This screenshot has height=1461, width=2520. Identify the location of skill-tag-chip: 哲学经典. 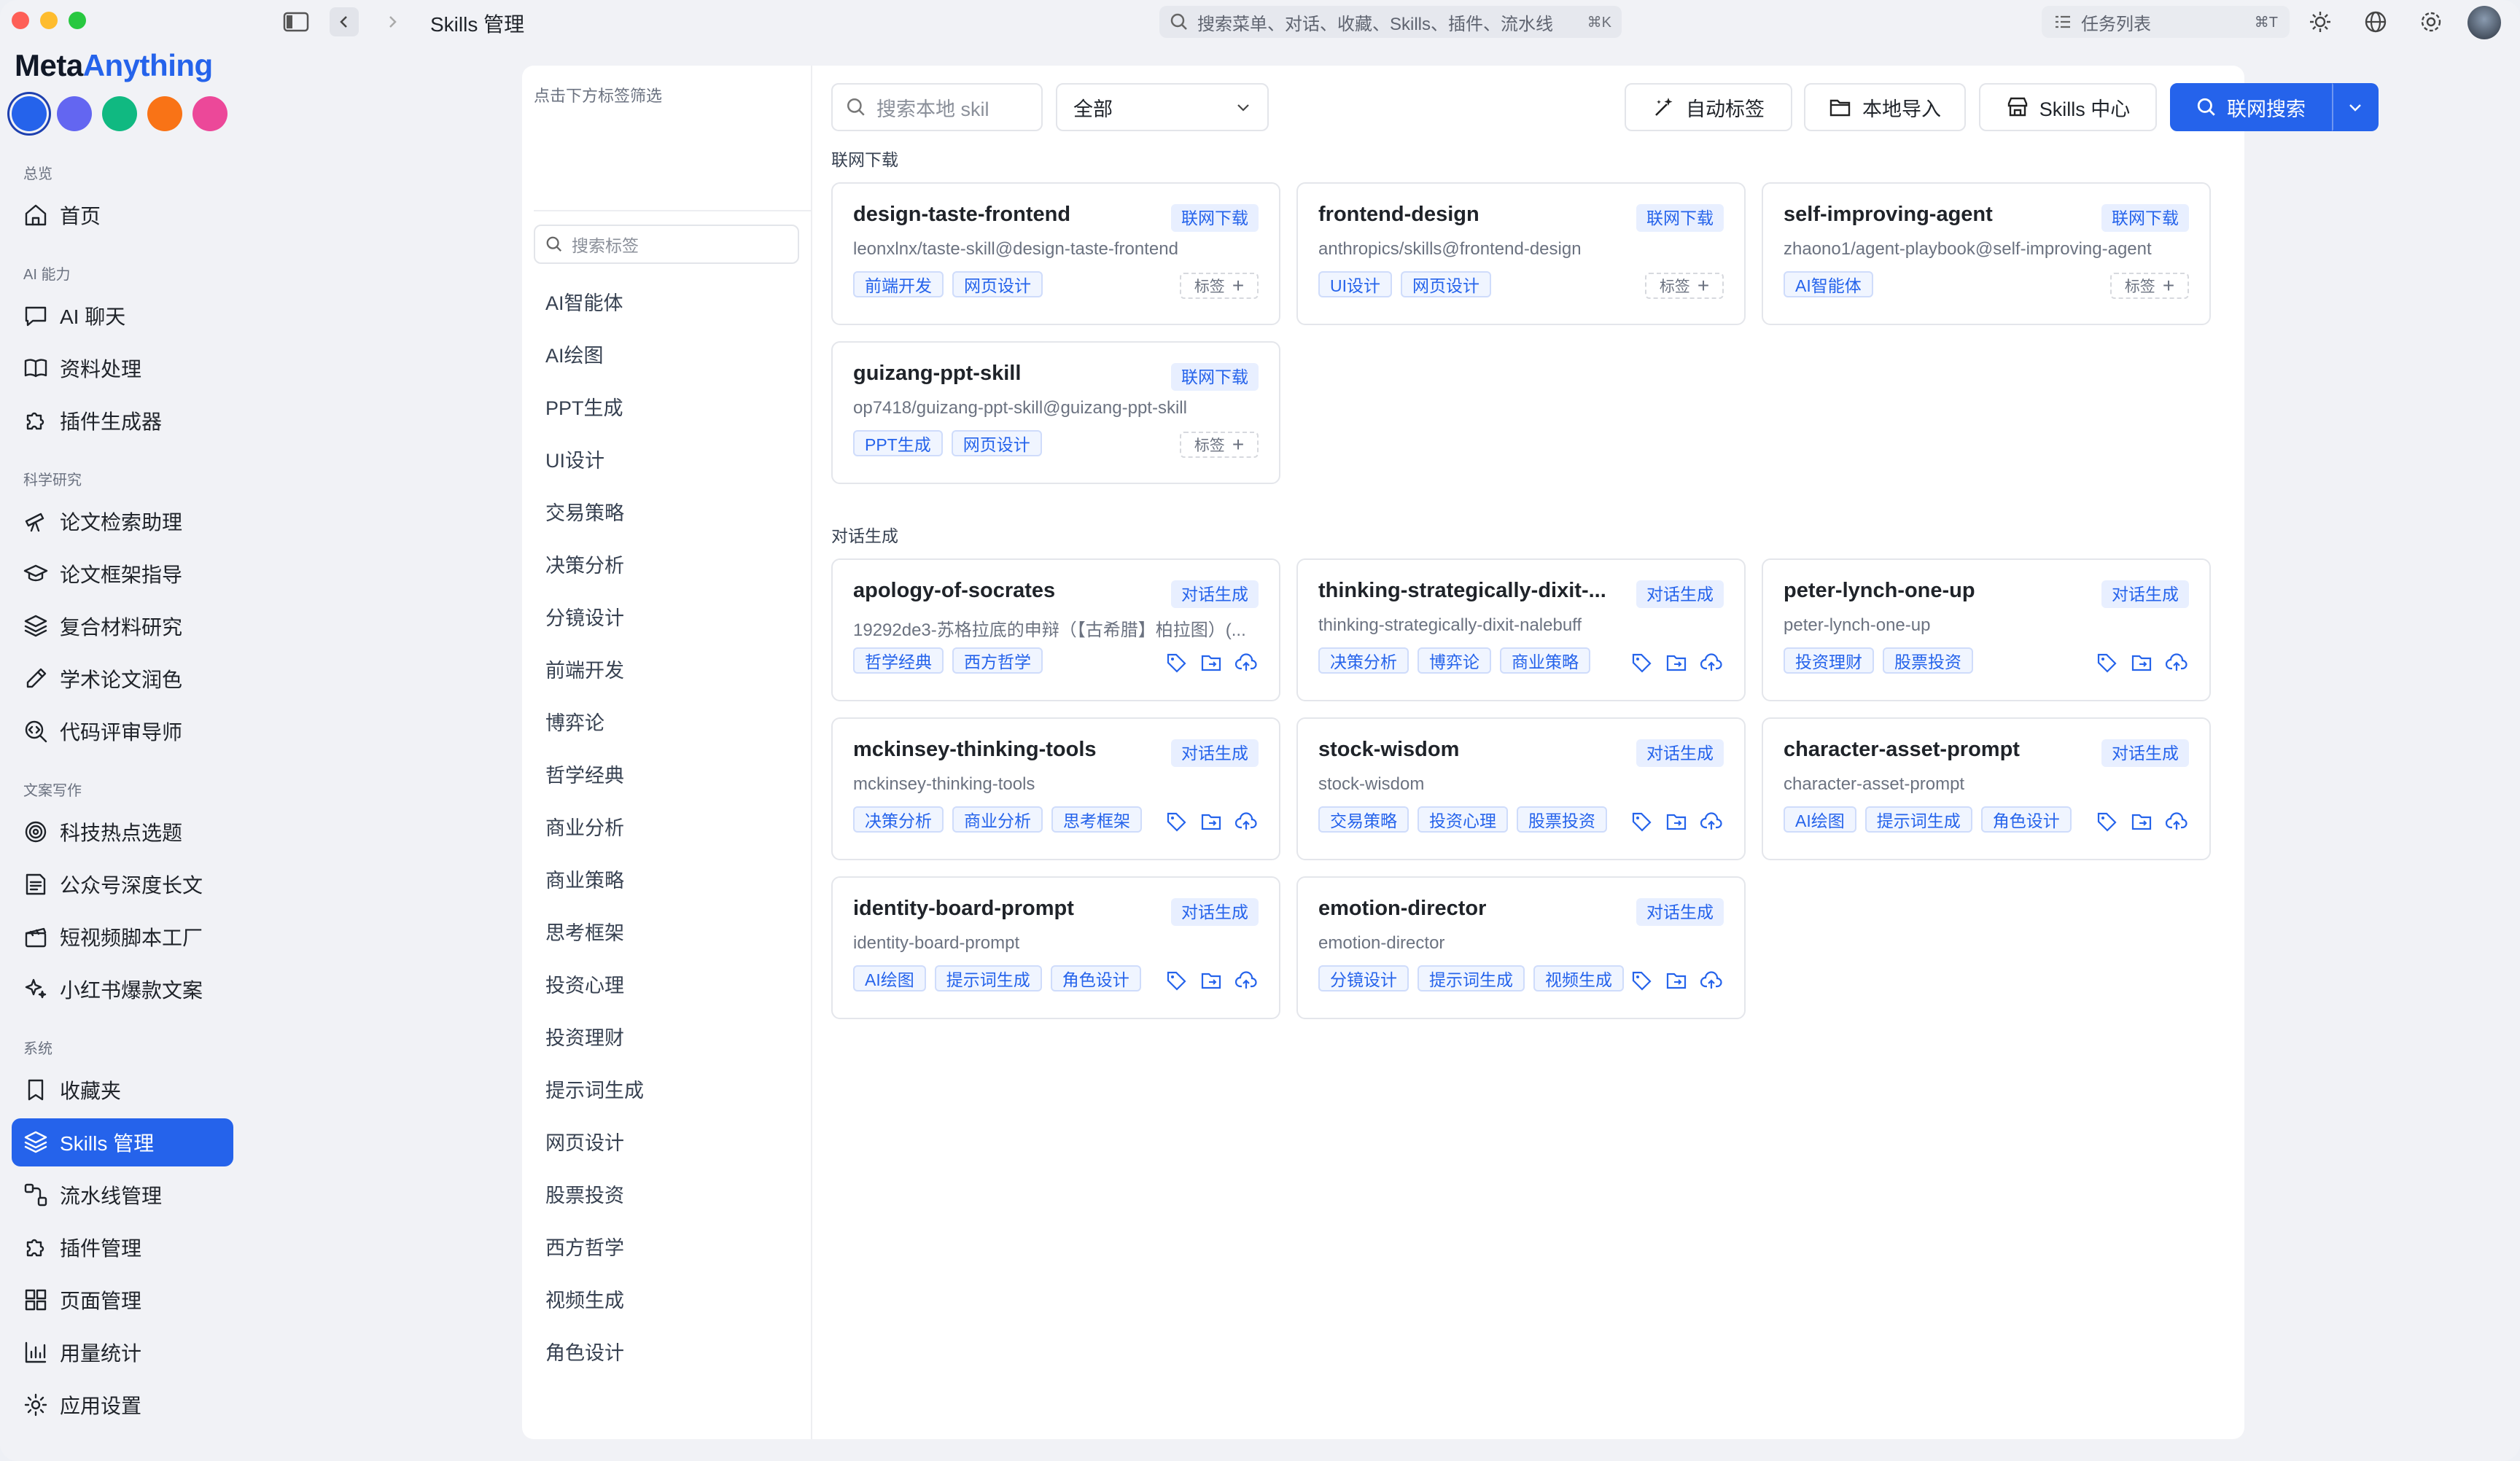
(898, 660).